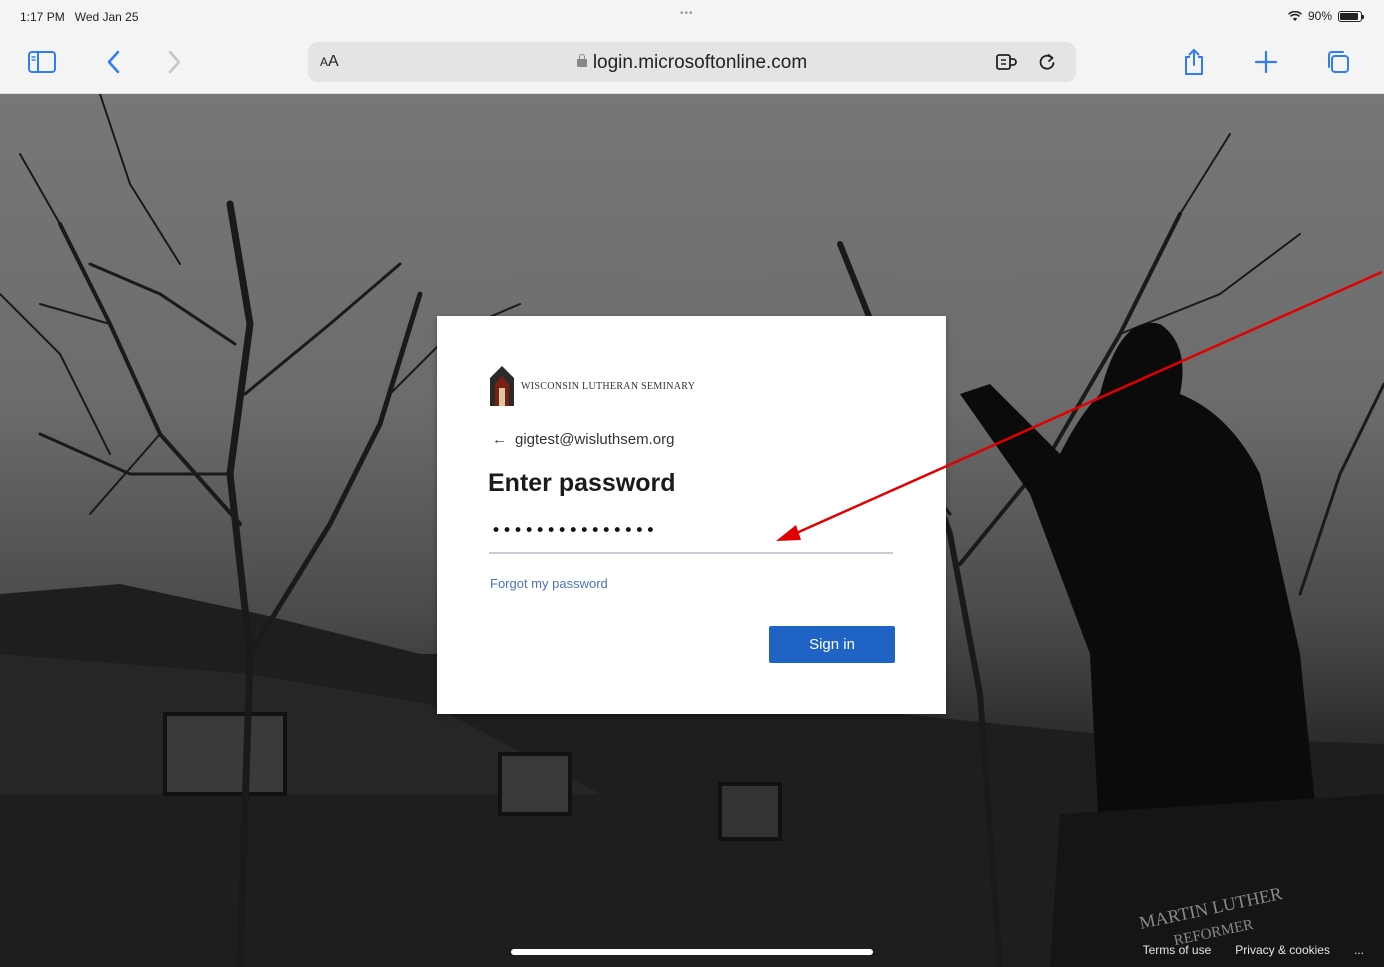  I want to click on lock-icon, so click(581, 60).